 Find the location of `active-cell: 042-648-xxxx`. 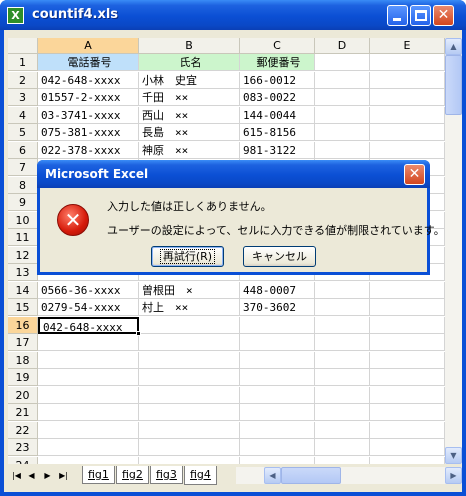

active-cell: 042-648-xxxx is located at coordinates (88, 325).